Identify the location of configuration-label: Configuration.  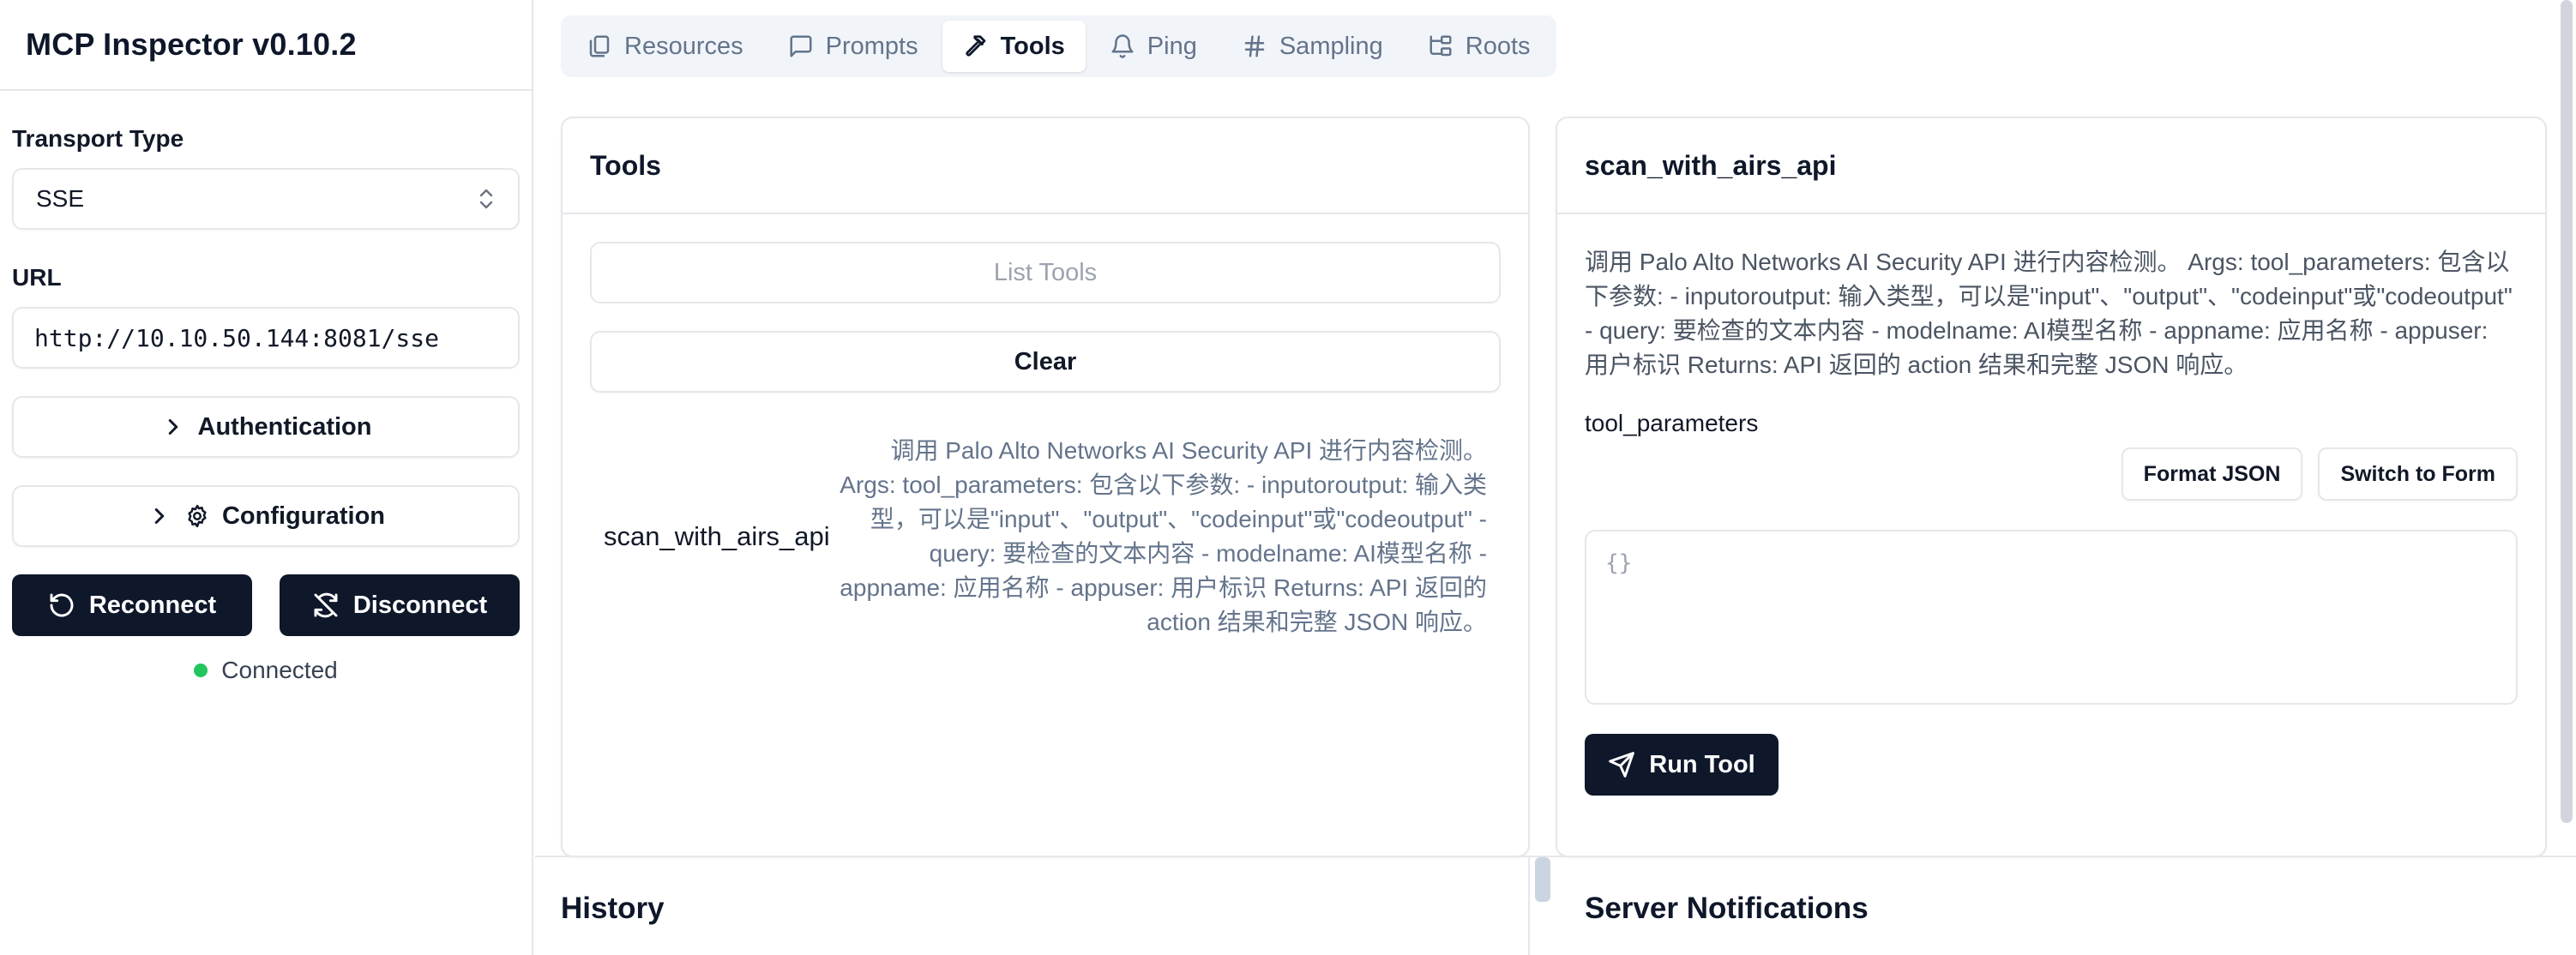
(303, 516).